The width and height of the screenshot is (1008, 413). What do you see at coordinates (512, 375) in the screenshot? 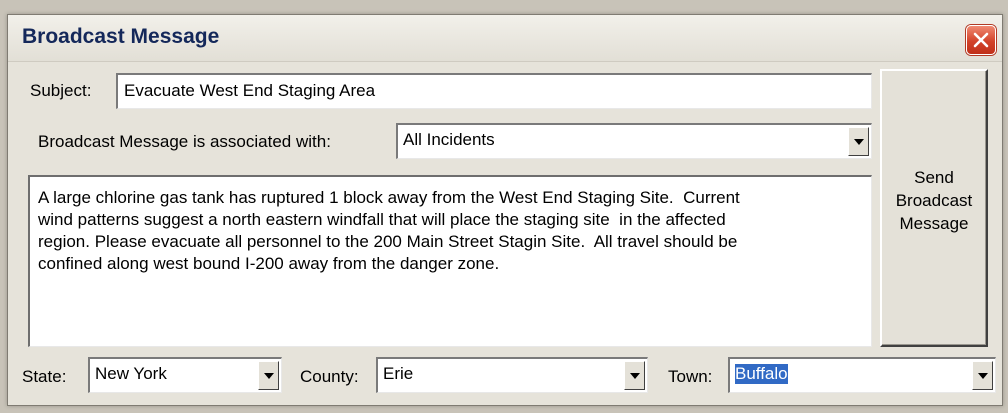
I see `county-select: Erie` at bounding box center [512, 375].